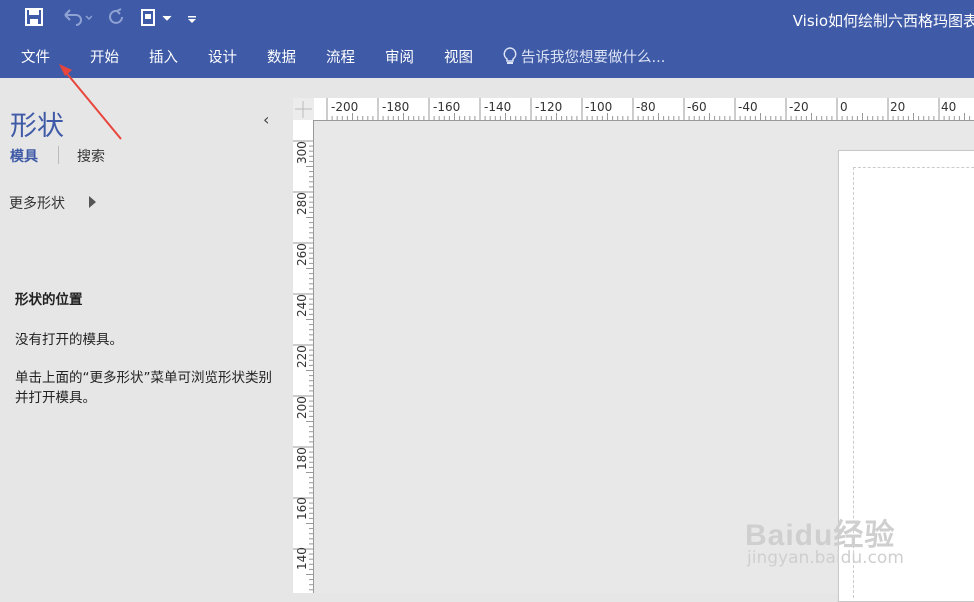  I want to click on ruler-label: 140, so click(302, 558).